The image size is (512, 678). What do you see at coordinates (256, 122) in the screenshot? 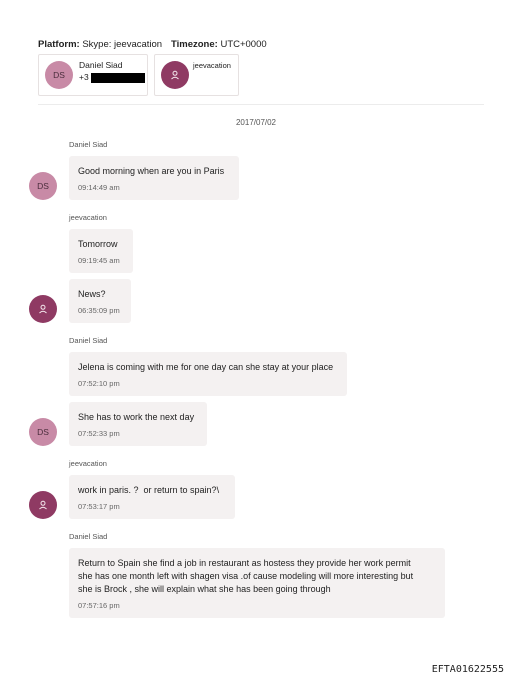
I see `conversation-date: 2017/07/02` at bounding box center [256, 122].